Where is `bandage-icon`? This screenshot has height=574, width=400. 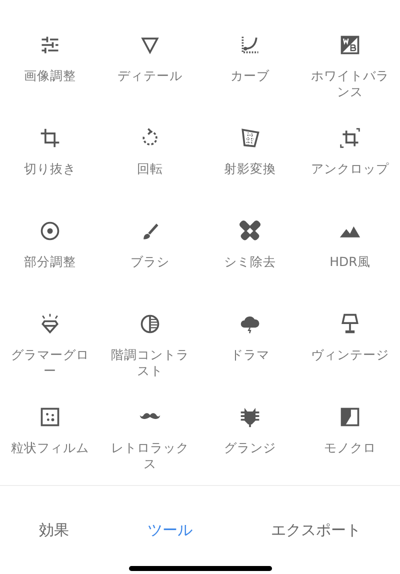
bandage-icon is located at coordinates (250, 231).